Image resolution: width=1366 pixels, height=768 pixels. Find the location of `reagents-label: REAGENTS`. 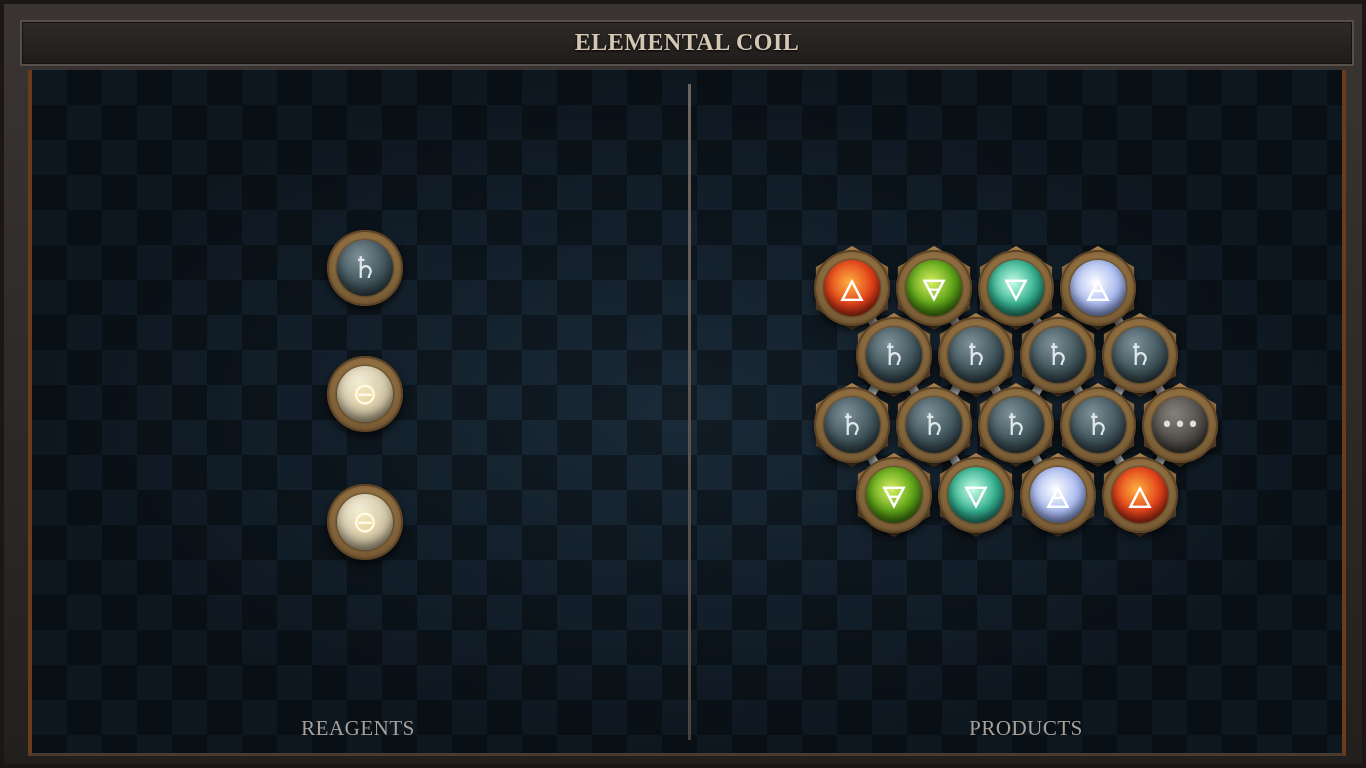

reagents-label: REAGENTS is located at coordinates (358, 728).